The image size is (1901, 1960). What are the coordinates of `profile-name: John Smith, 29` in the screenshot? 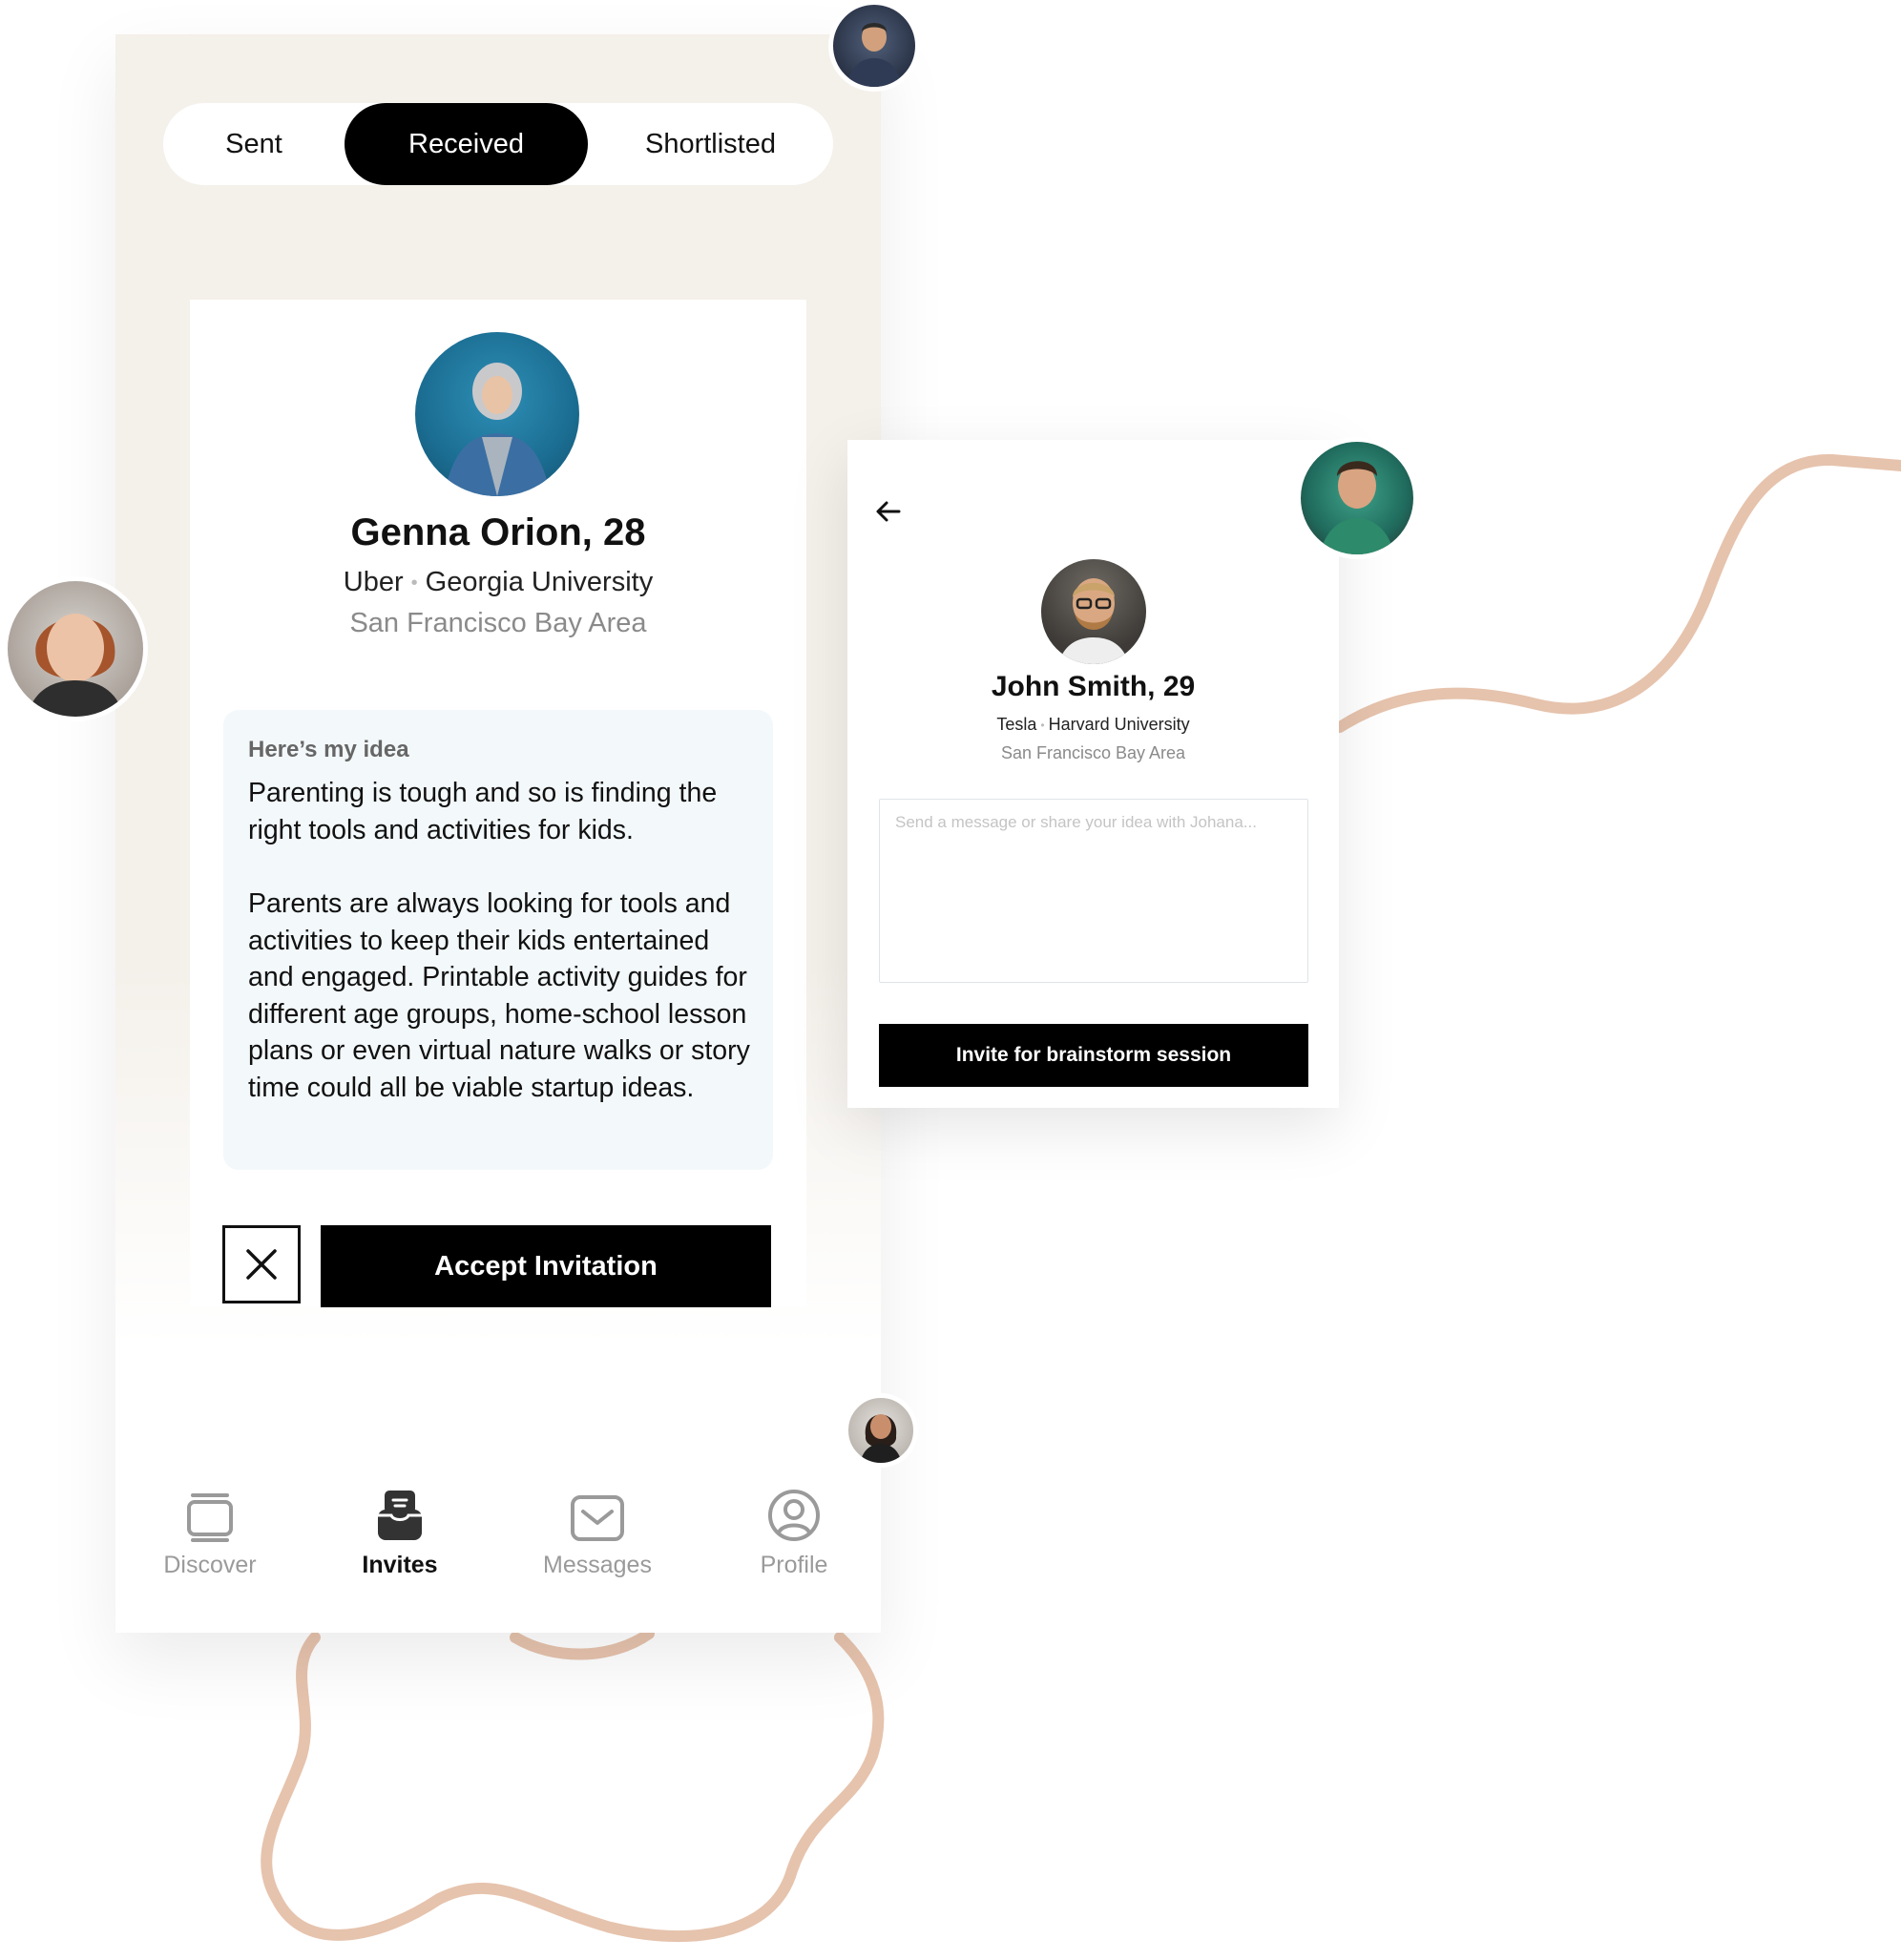 It's located at (1093, 686).